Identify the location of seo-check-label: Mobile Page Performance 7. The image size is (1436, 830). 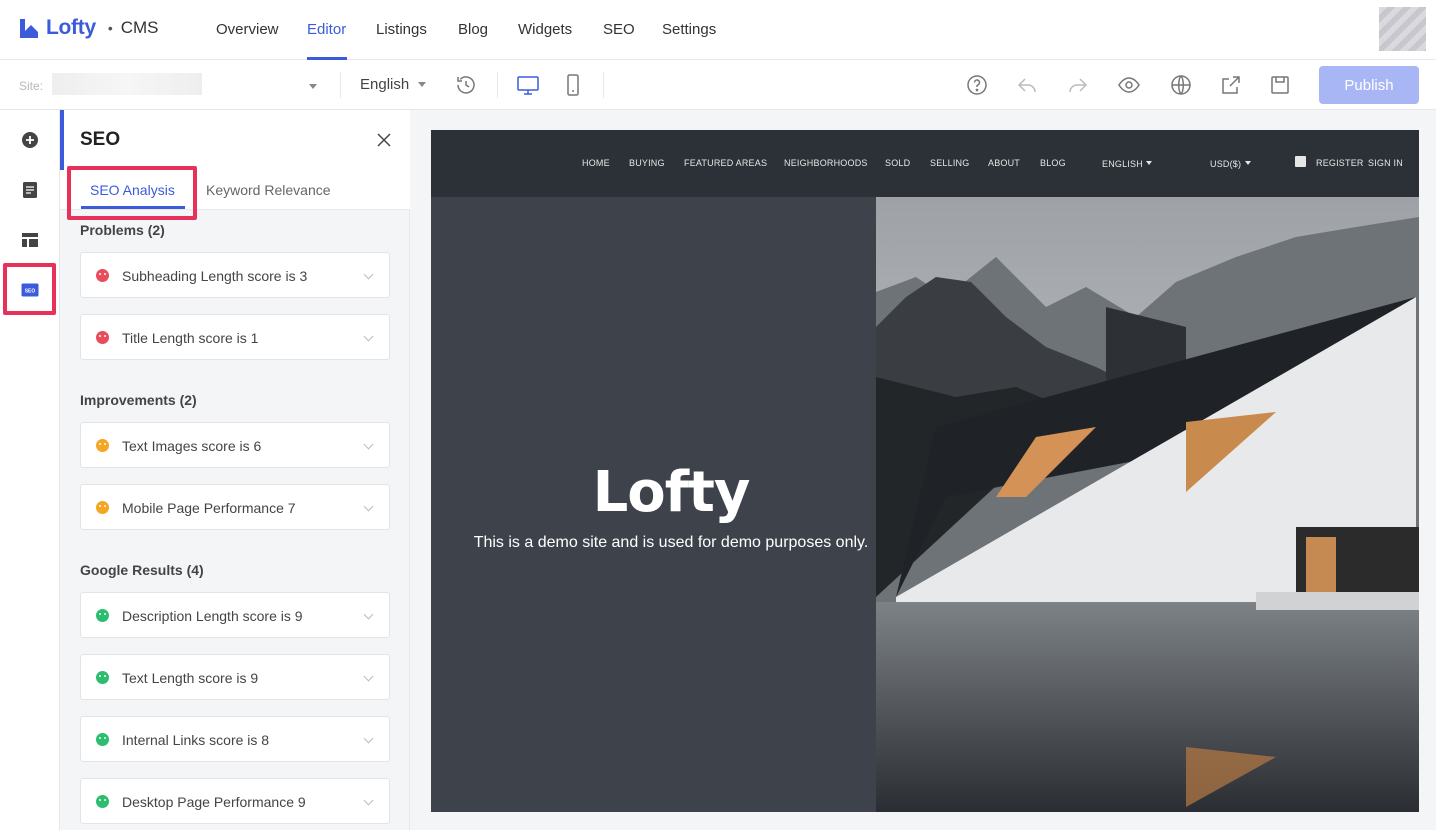
(209, 508).